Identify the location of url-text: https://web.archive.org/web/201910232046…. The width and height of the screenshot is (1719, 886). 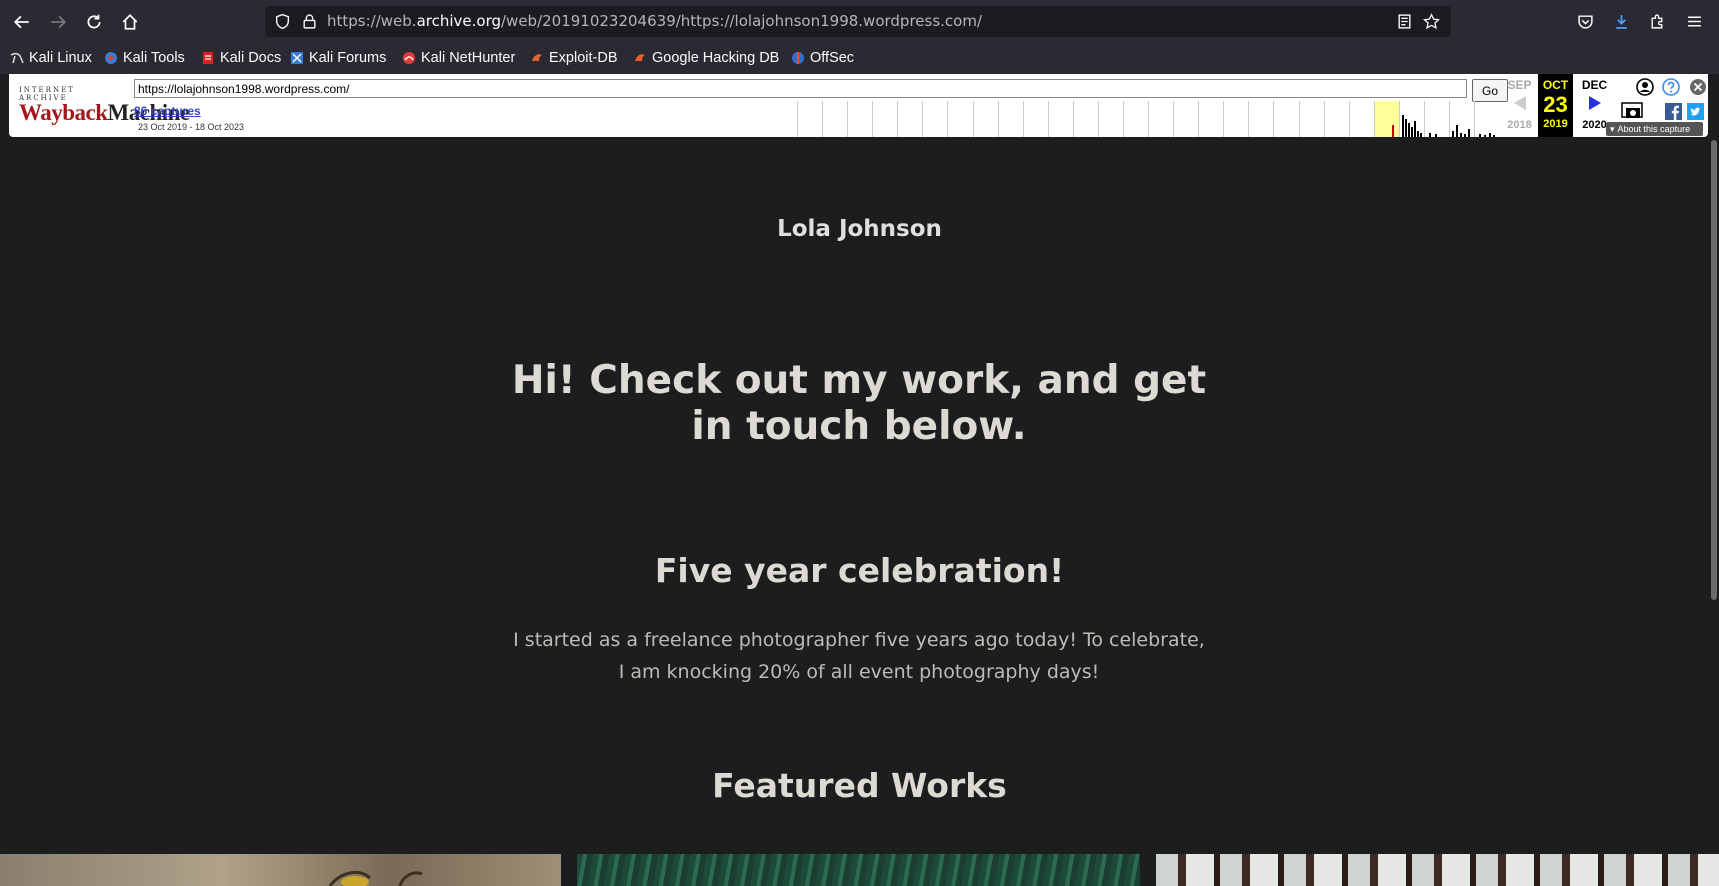
(654, 21).